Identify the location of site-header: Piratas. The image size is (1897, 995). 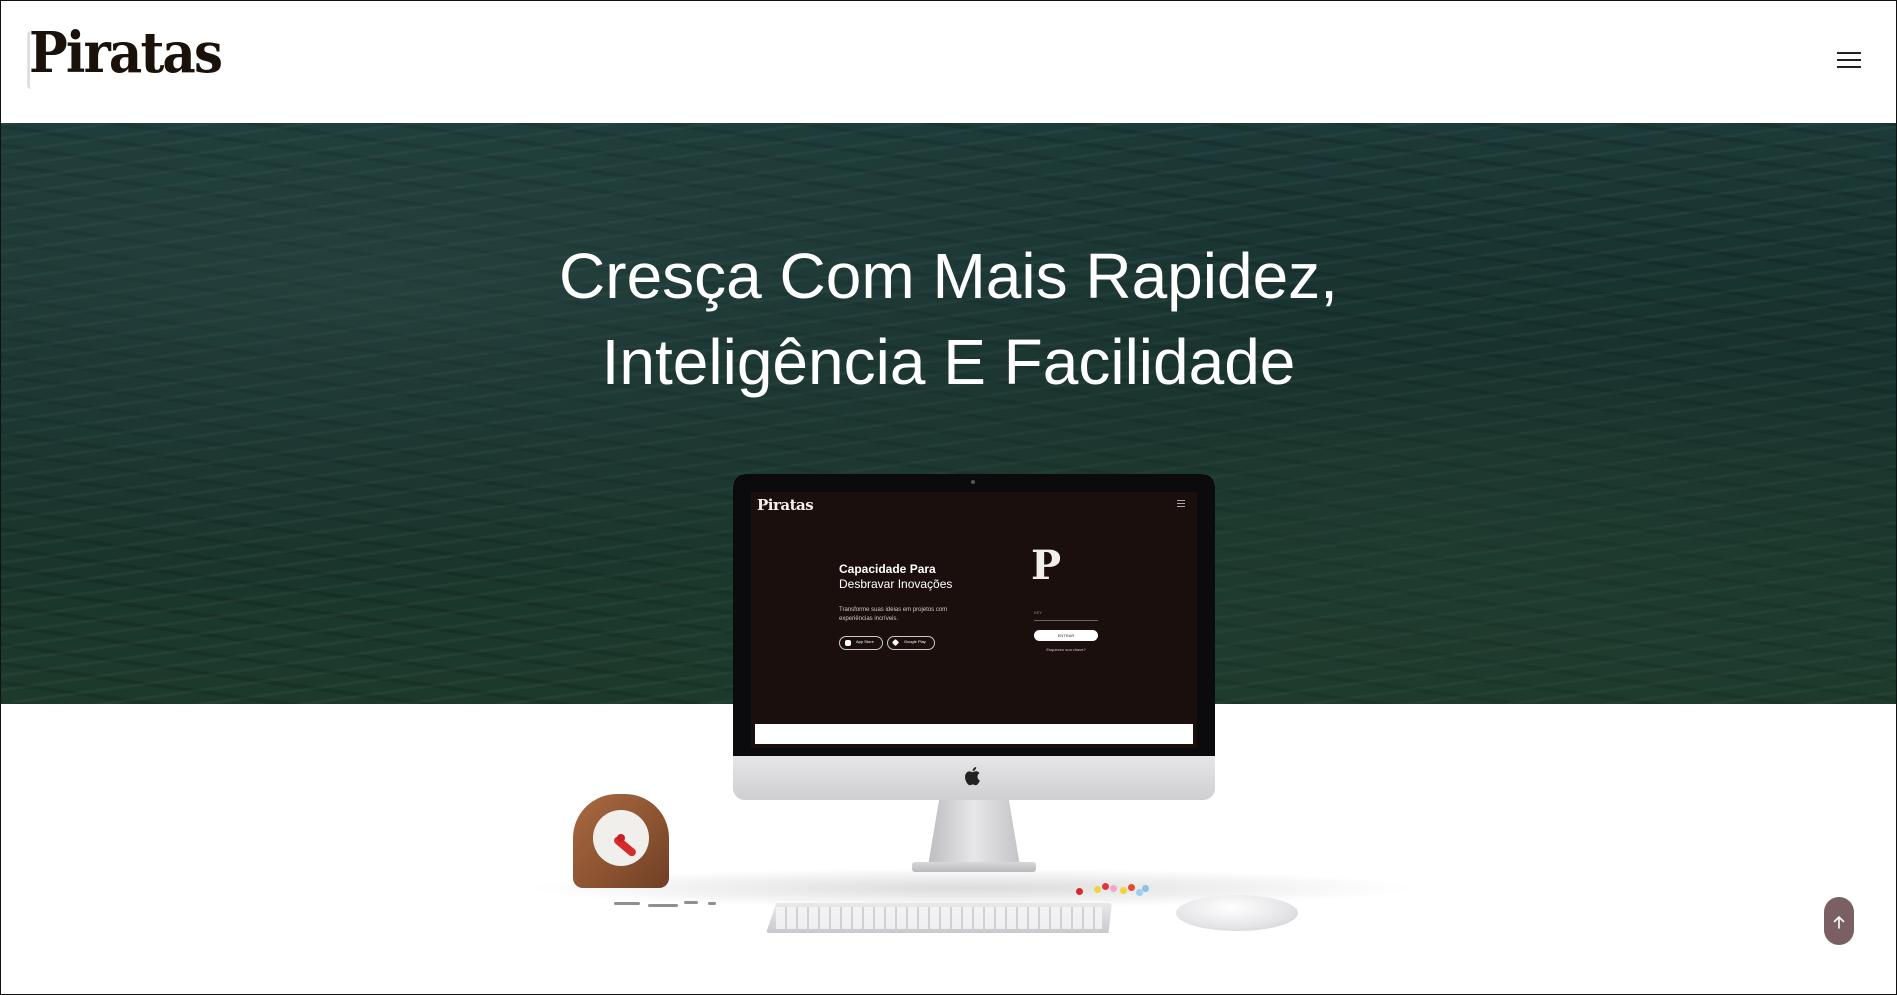
(948, 62).